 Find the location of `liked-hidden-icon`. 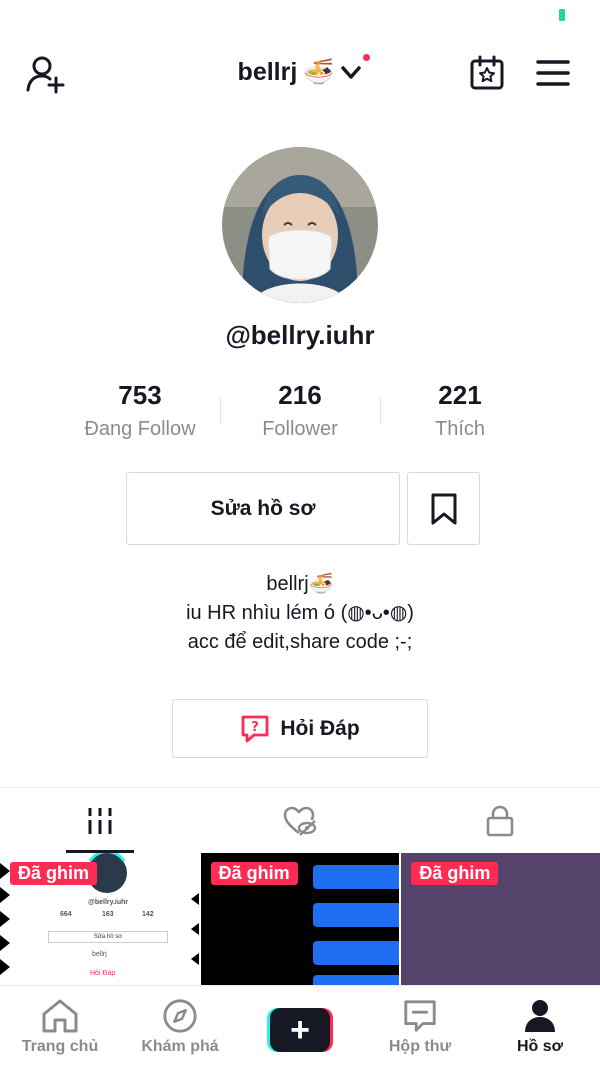

liked-hidden-icon is located at coordinates (300, 821).